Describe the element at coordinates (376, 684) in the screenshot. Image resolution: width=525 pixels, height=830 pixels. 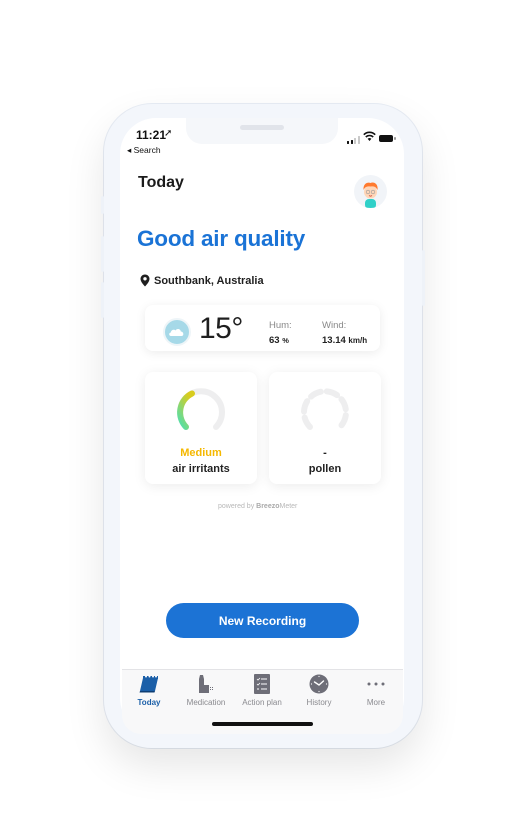
I see `more-dots-icon` at that location.